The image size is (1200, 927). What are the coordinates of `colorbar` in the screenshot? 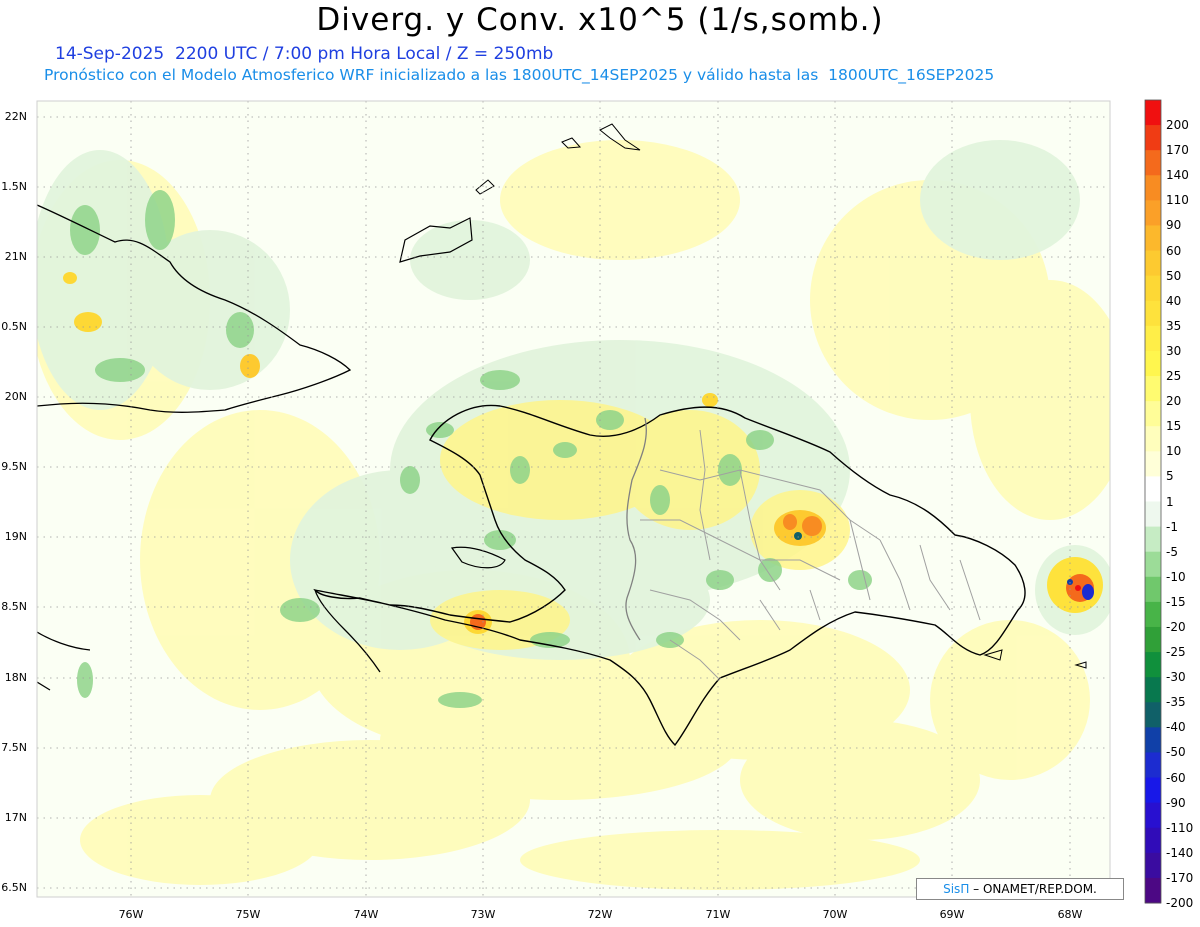 It's located at (1153, 502).